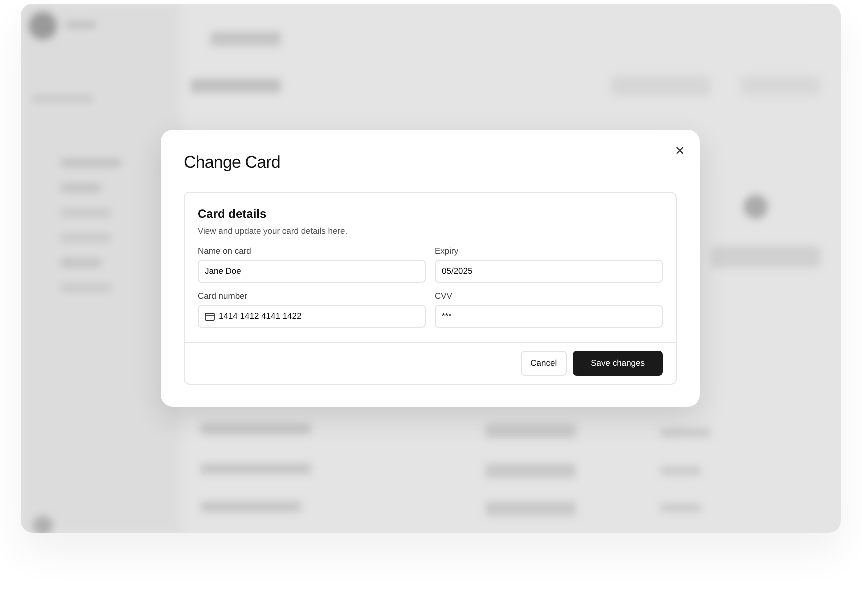  Describe the element at coordinates (225, 251) in the screenshot. I see `field-label: Name on card` at that location.